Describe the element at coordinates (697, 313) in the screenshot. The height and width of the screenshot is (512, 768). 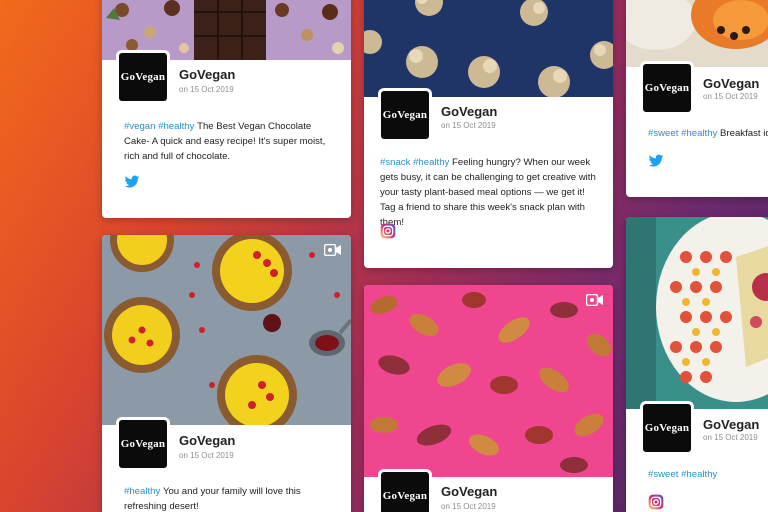
I see `post-image-toast` at that location.